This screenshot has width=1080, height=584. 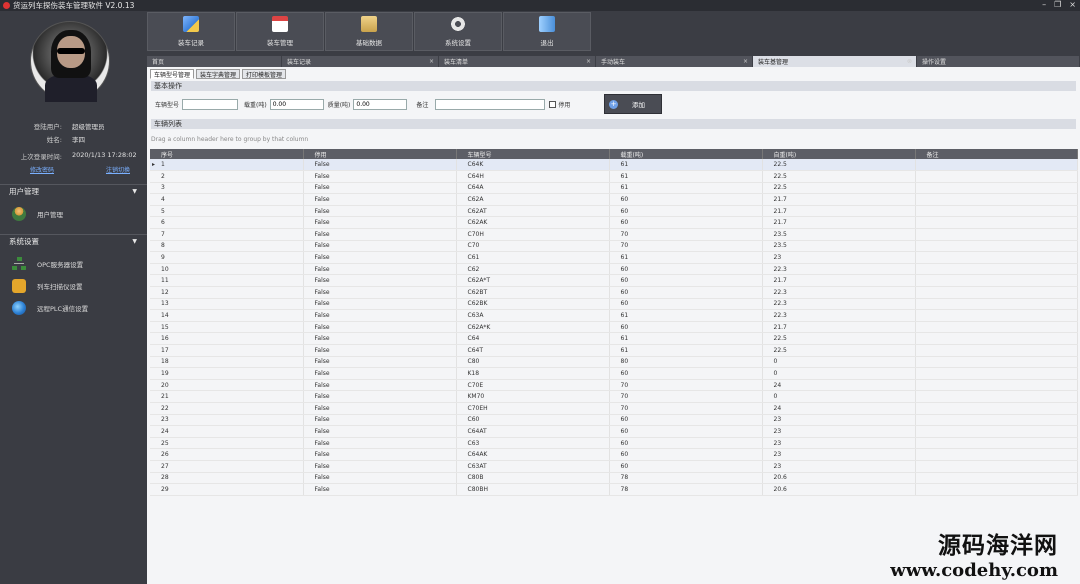 What do you see at coordinates (674, 61) in the screenshot?
I see `tab-manual-load: 手动装车 ×` at bounding box center [674, 61].